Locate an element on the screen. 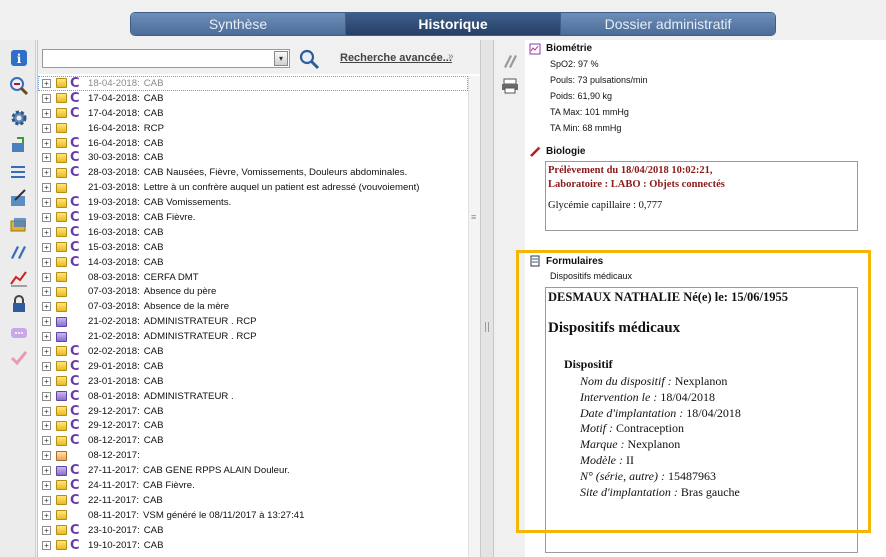  card-icon is located at coordinates (19, 225).